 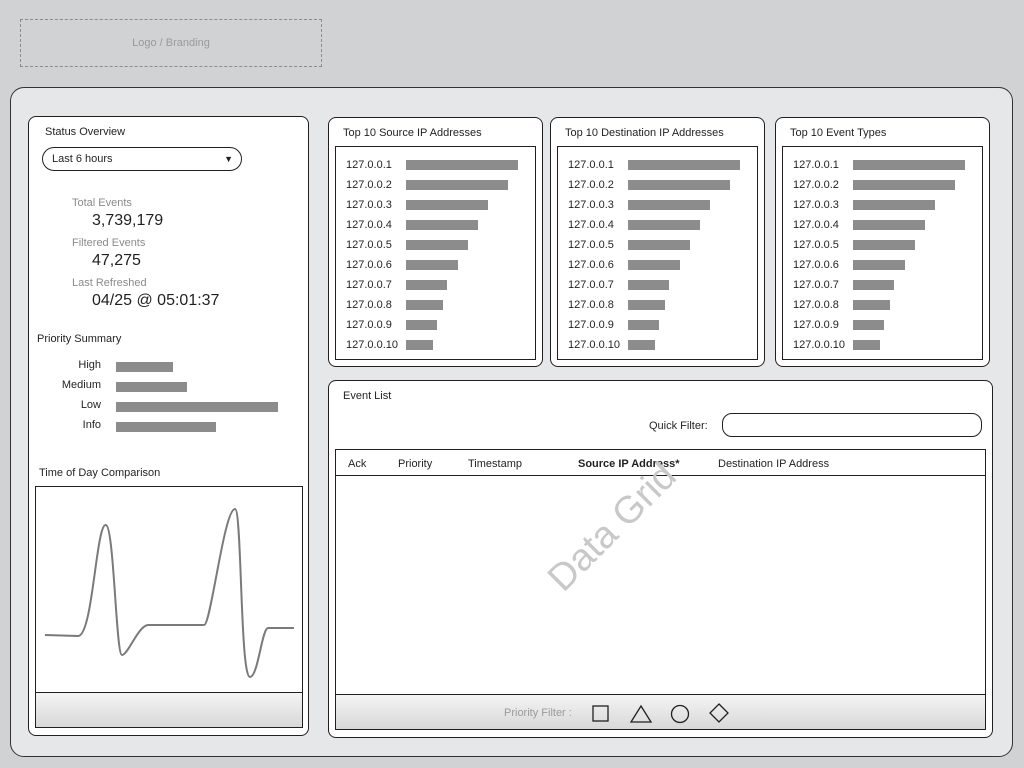 What do you see at coordinates (142, 159) in the screenshot?
I see `time-range-select: Last 6 hours ▼` at bounding box center [142, 159].